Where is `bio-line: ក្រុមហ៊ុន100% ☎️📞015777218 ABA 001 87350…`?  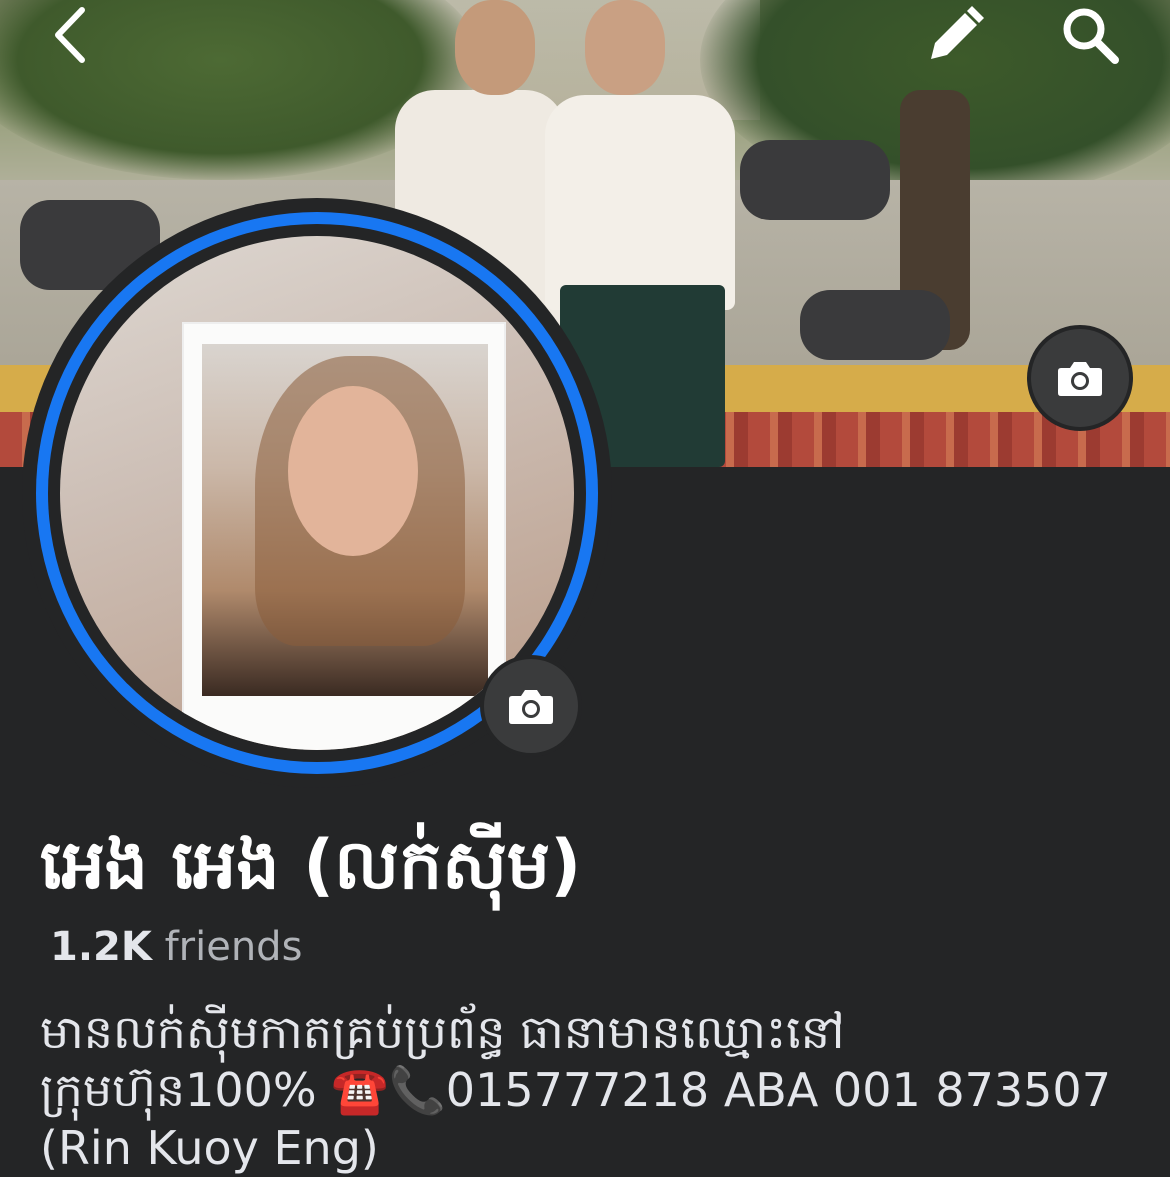 bio-line: ក្រុមហ៊ុន100% ☎️📞015777218 ABA 001 87350… is located at coordinates (600, 1090).